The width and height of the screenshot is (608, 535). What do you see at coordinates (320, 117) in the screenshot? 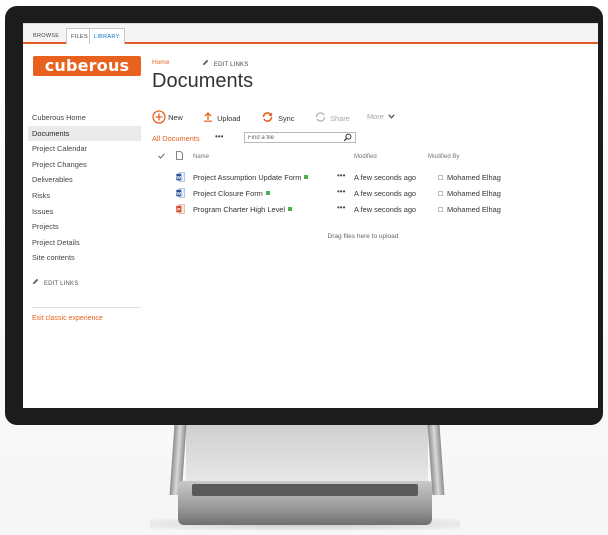
I see `share-icon` at bounding box center [320, 117].